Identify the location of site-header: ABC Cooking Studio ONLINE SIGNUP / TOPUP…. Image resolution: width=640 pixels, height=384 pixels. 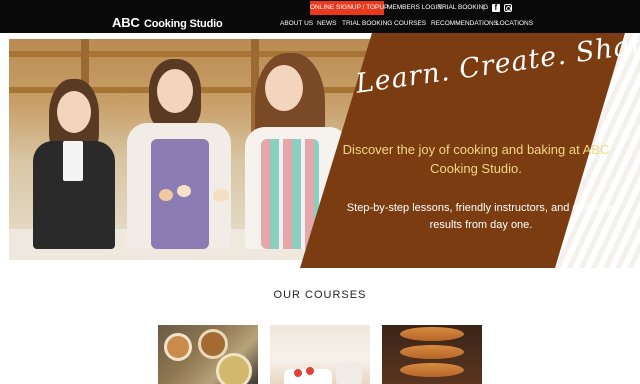
(320, 16).